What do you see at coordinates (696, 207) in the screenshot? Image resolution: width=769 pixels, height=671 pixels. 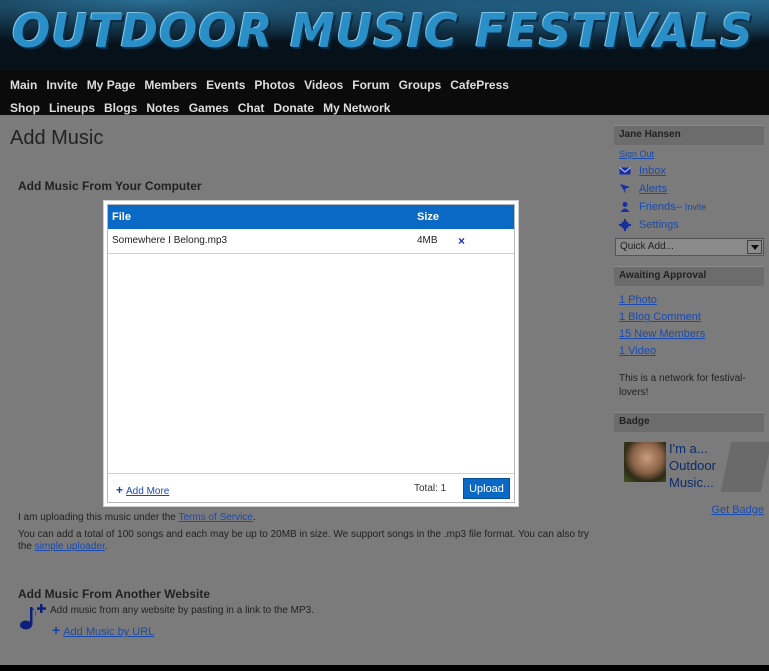 I see `invite-friends-link: Invite` at bounding box center [696, 207].